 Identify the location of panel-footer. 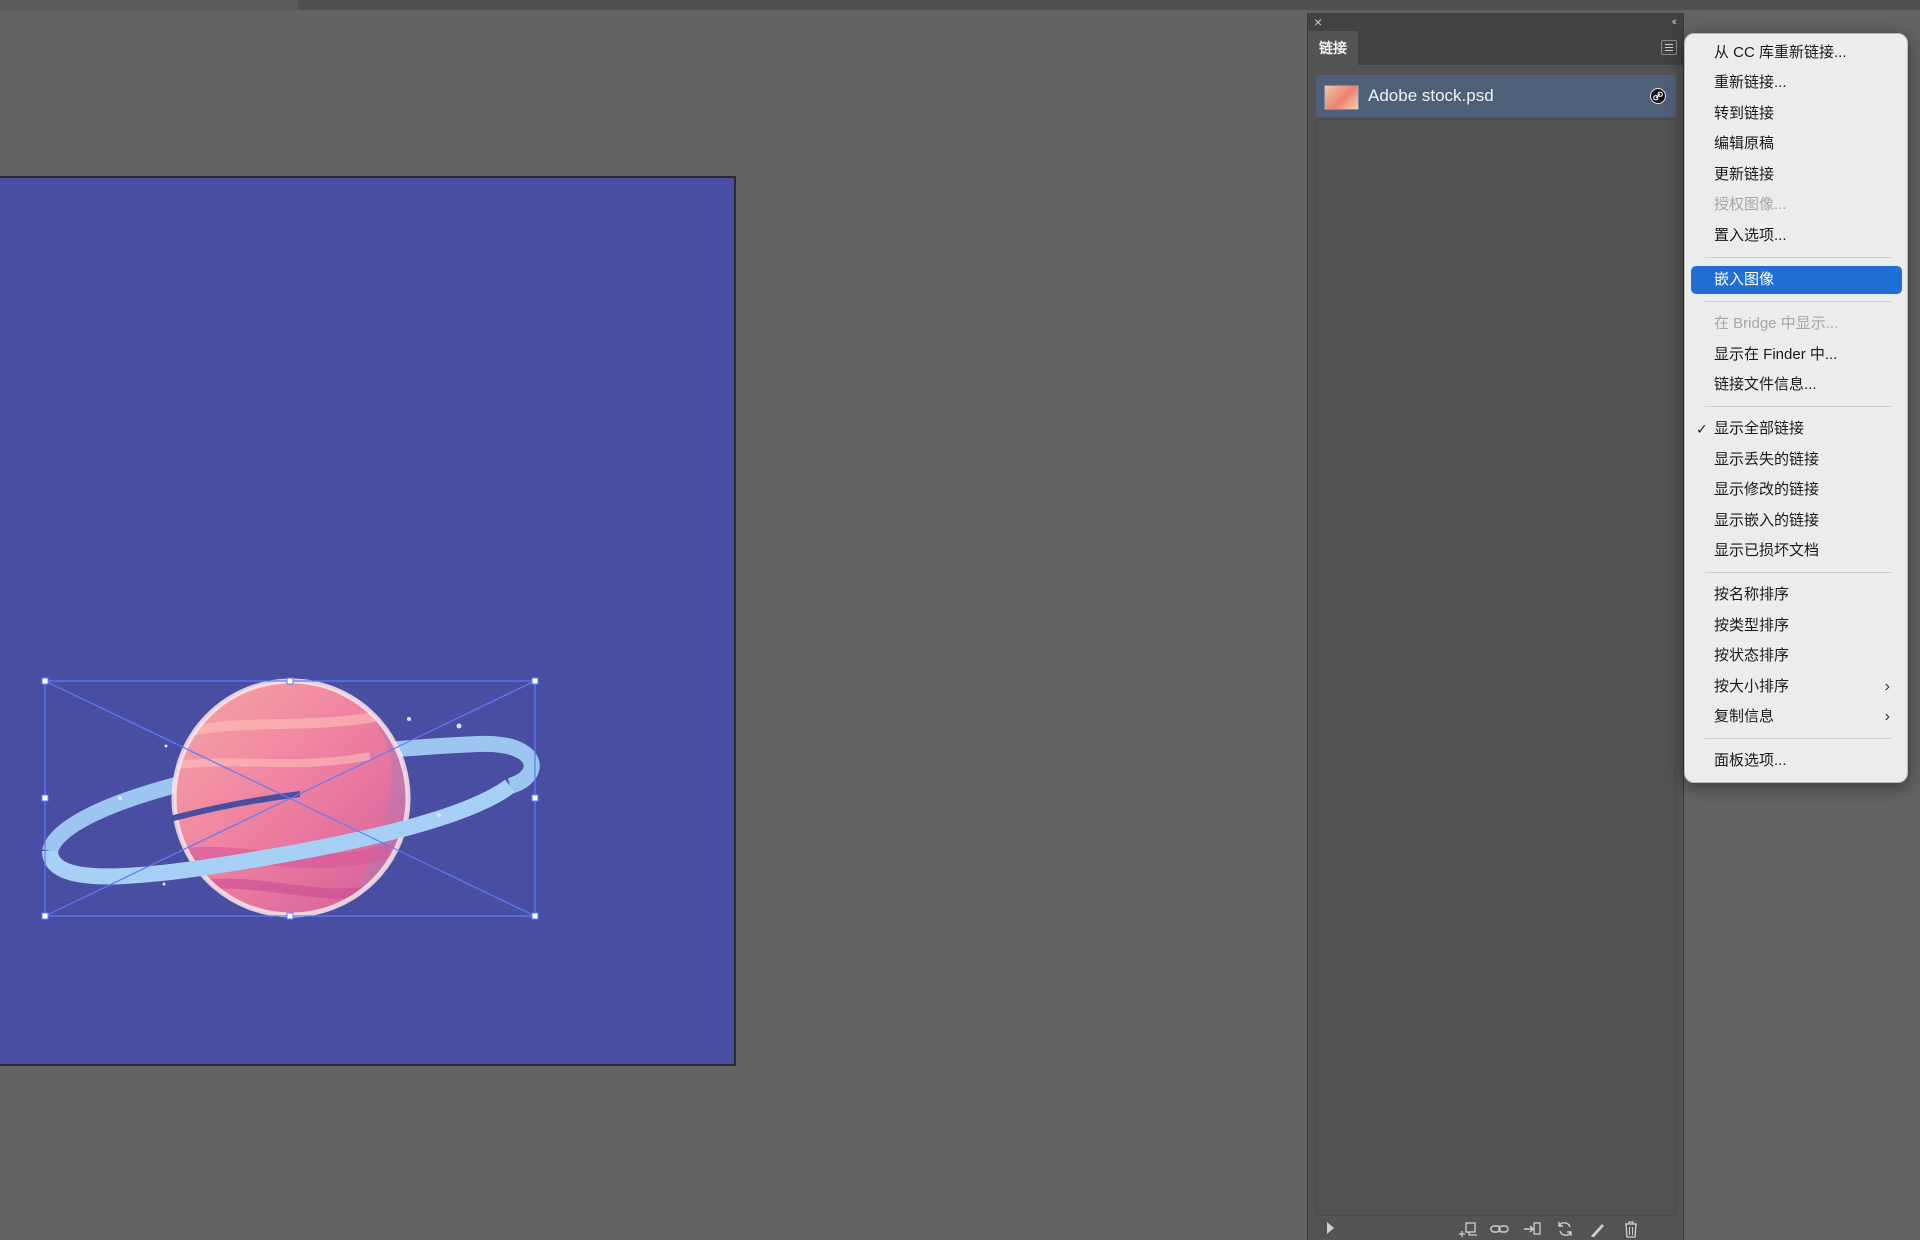
(1495, 1230).